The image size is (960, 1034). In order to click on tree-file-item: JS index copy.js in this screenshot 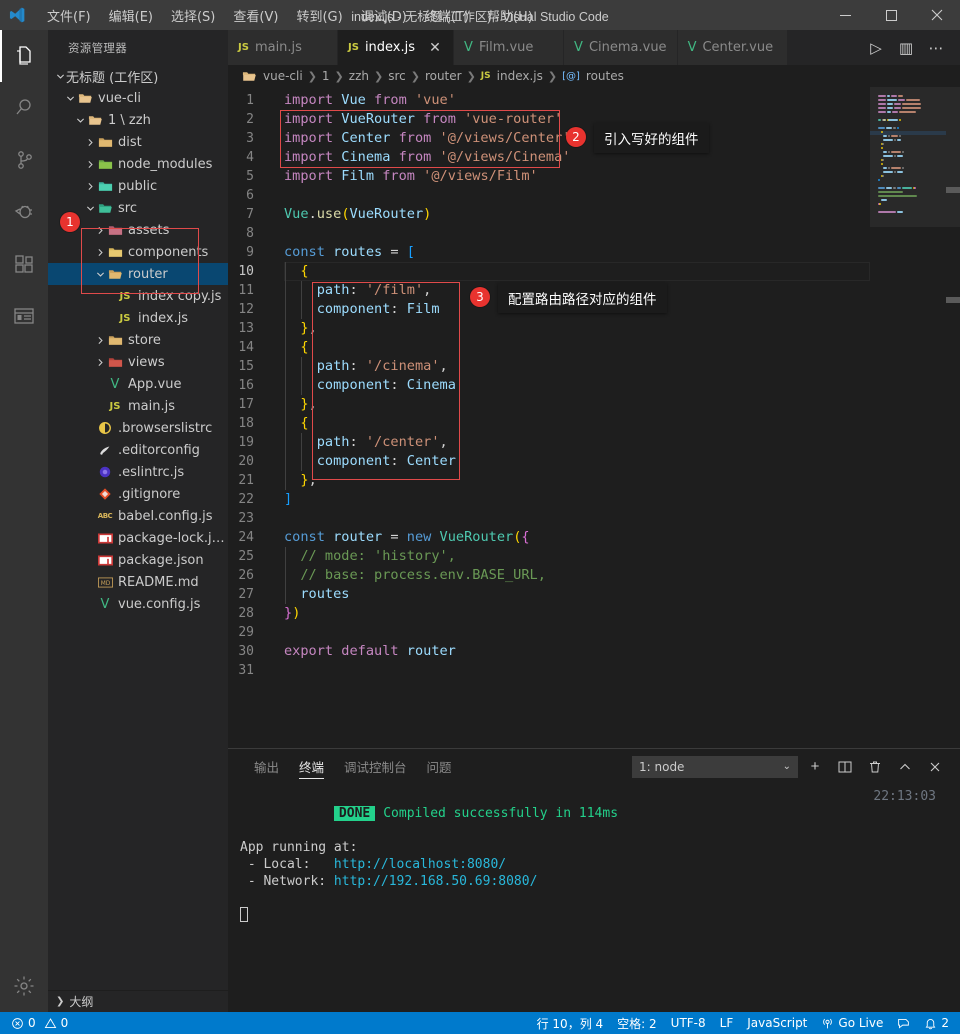, I will do `click(138, 296)`.